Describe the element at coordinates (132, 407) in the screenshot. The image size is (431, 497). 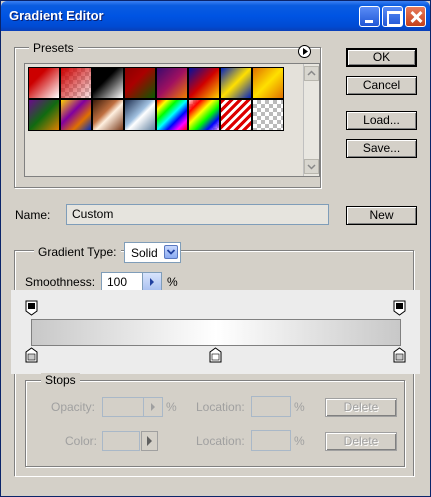
I see `opacity-input` at that location.